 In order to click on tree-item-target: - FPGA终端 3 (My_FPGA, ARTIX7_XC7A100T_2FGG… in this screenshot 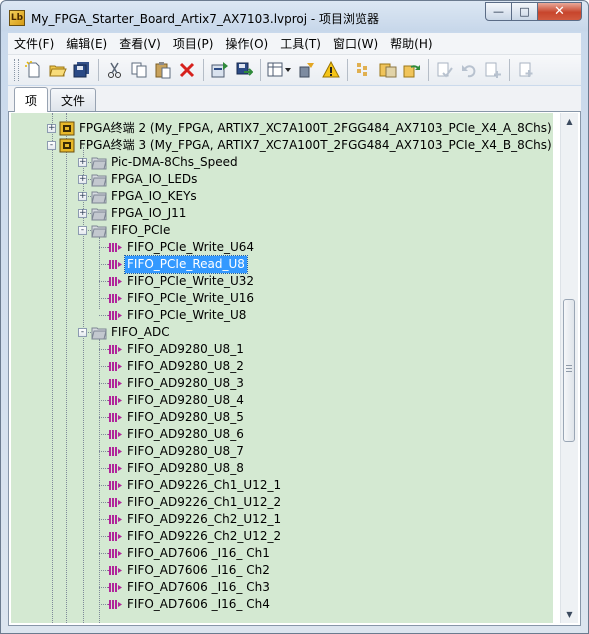, I will do `click(281, 145)`.